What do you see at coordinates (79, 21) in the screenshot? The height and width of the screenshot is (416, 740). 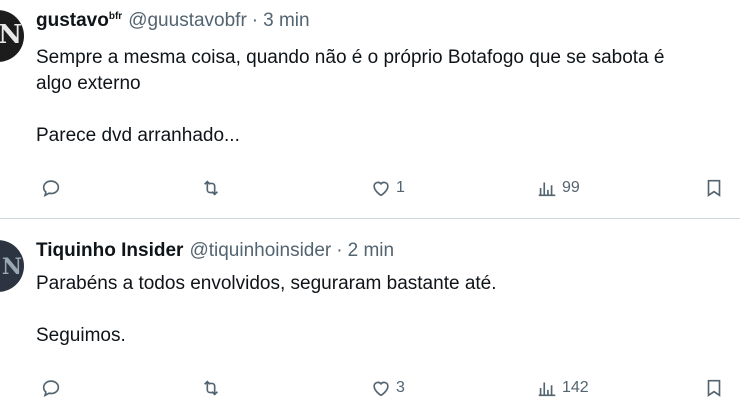 I see `author-name: gustavobfr` at bounding box center [79, 21].